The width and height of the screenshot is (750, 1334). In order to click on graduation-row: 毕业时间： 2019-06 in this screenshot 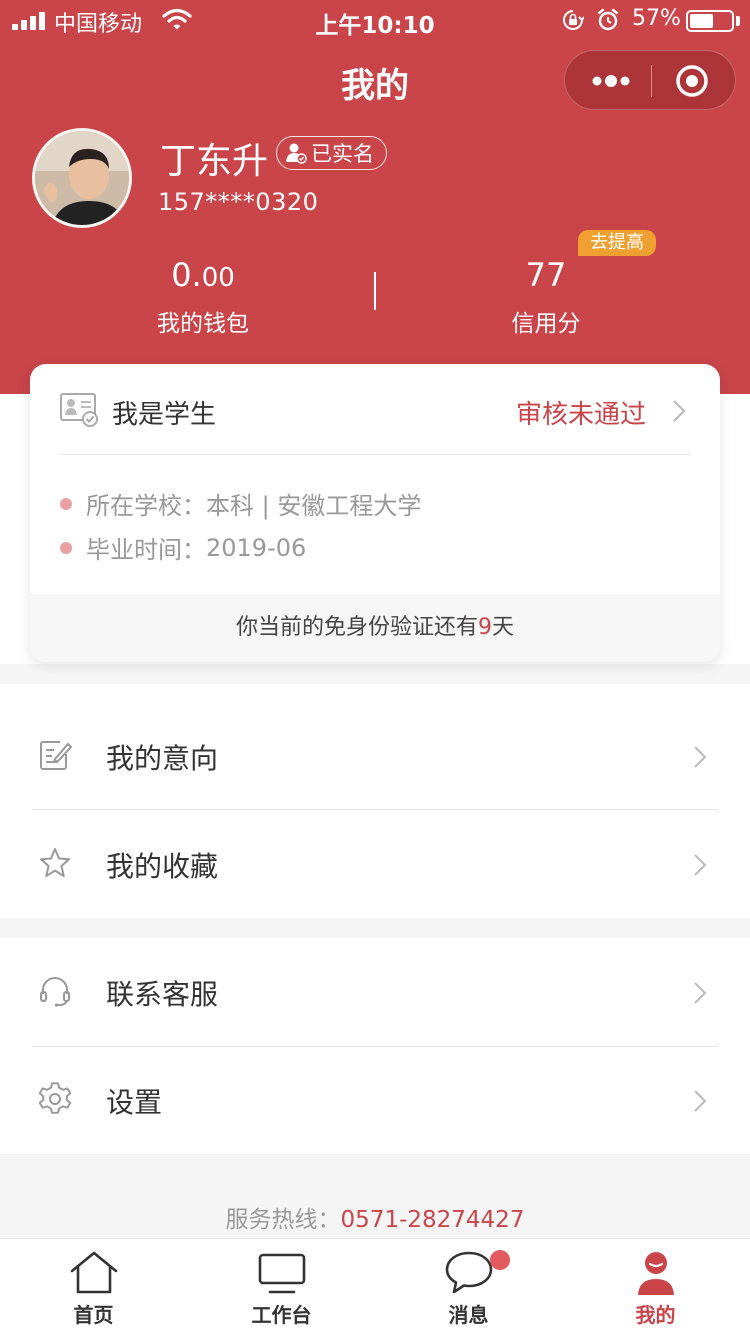, I will do `click(183, 547)`.